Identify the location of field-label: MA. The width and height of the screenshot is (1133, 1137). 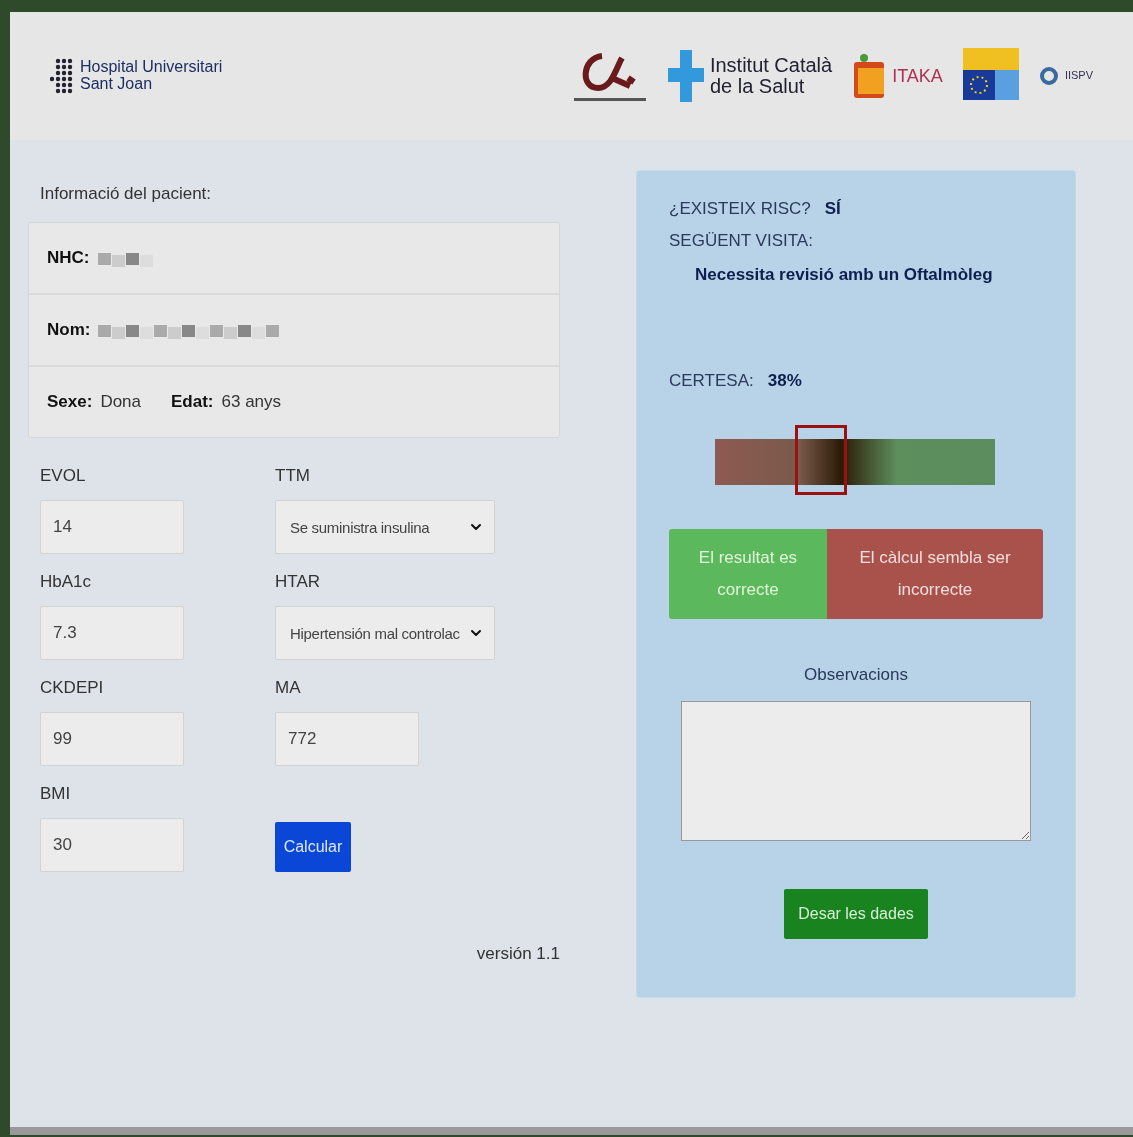
(288, 688).